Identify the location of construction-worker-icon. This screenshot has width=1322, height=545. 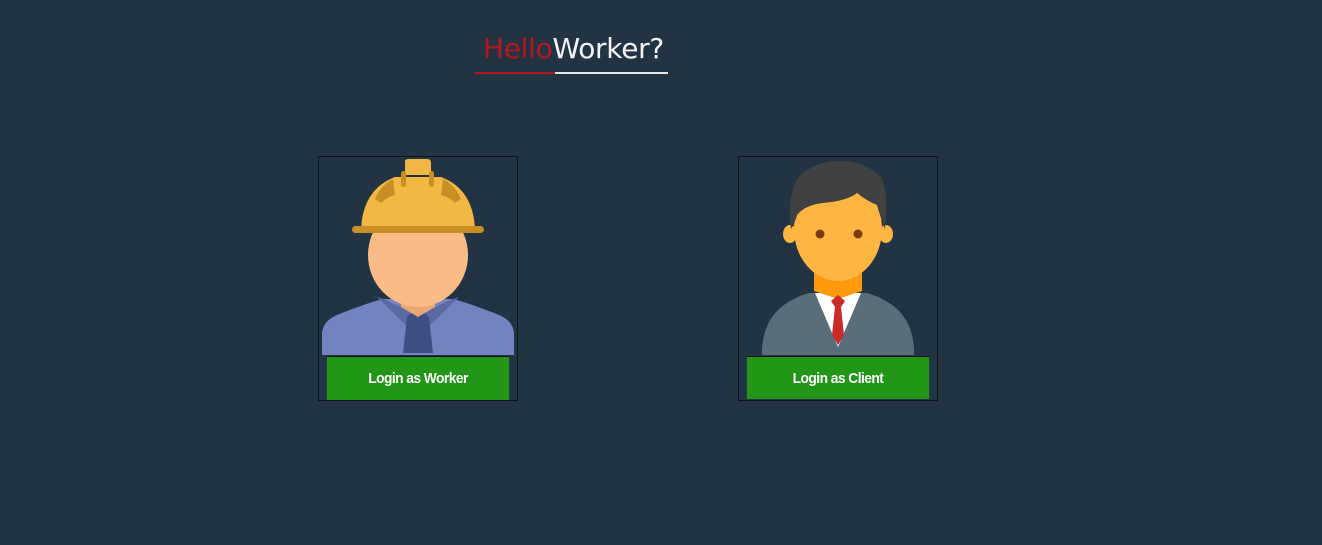
(418, 256).